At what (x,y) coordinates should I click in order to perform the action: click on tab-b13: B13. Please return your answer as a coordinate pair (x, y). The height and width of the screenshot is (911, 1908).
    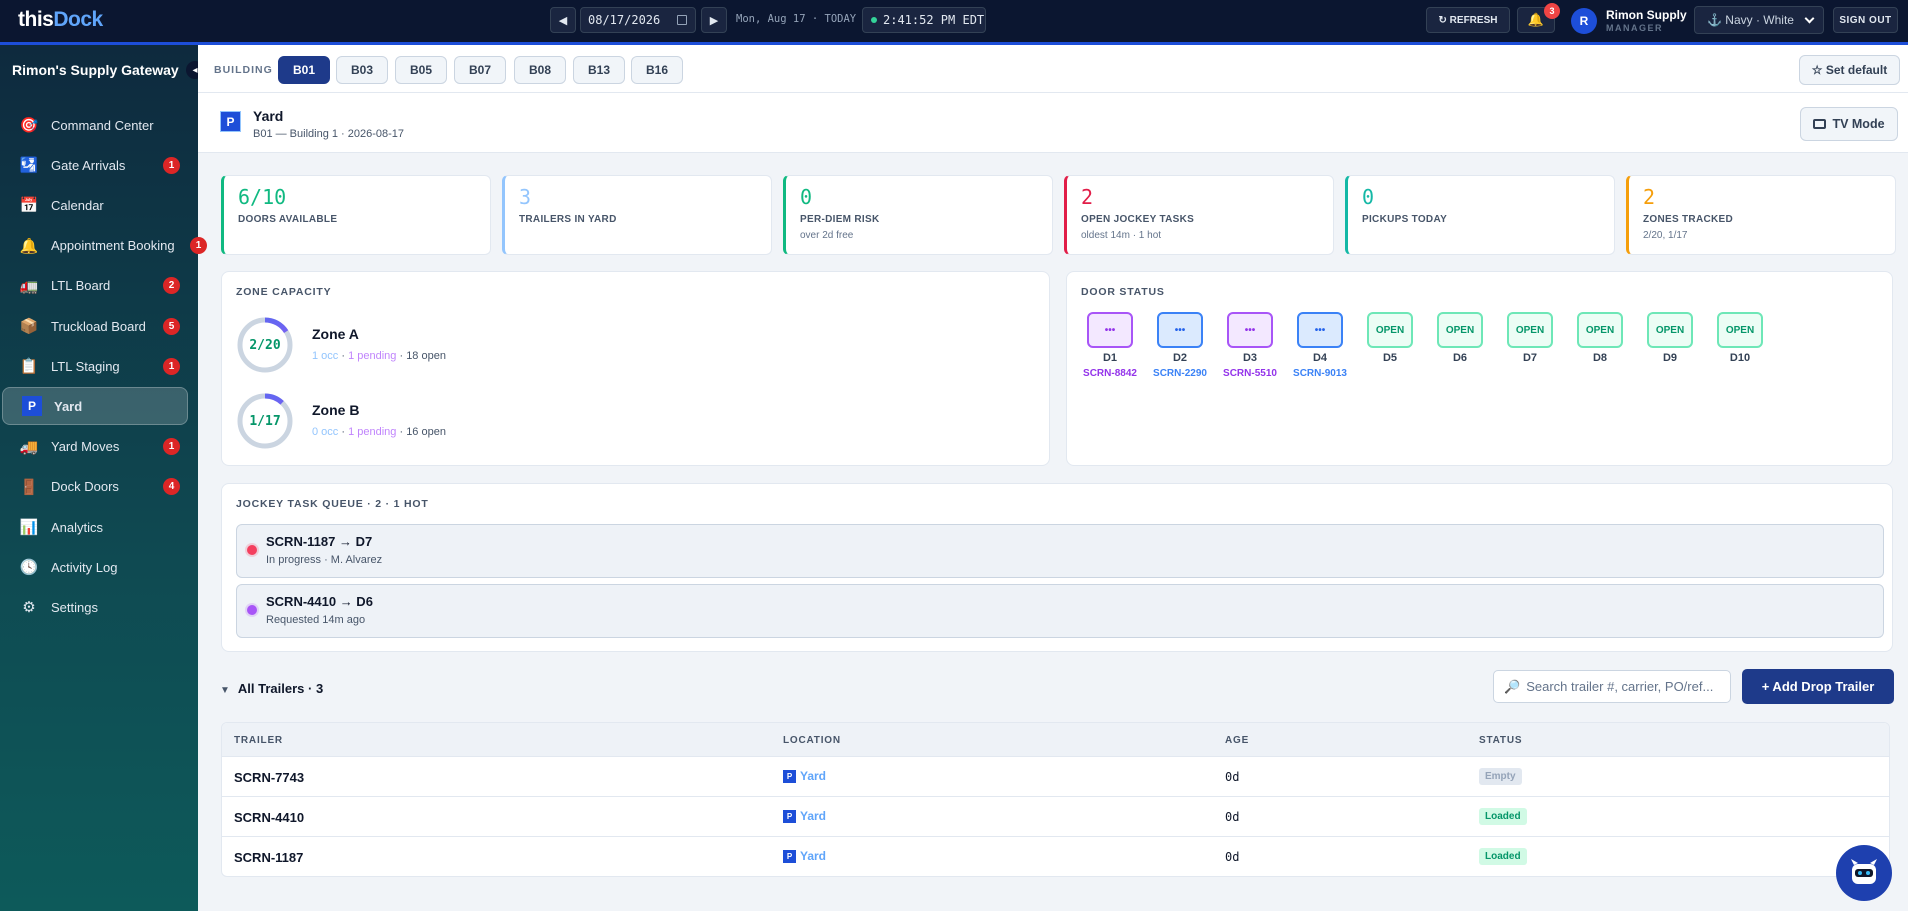
    Looking at the image, I should click on (599, 70).